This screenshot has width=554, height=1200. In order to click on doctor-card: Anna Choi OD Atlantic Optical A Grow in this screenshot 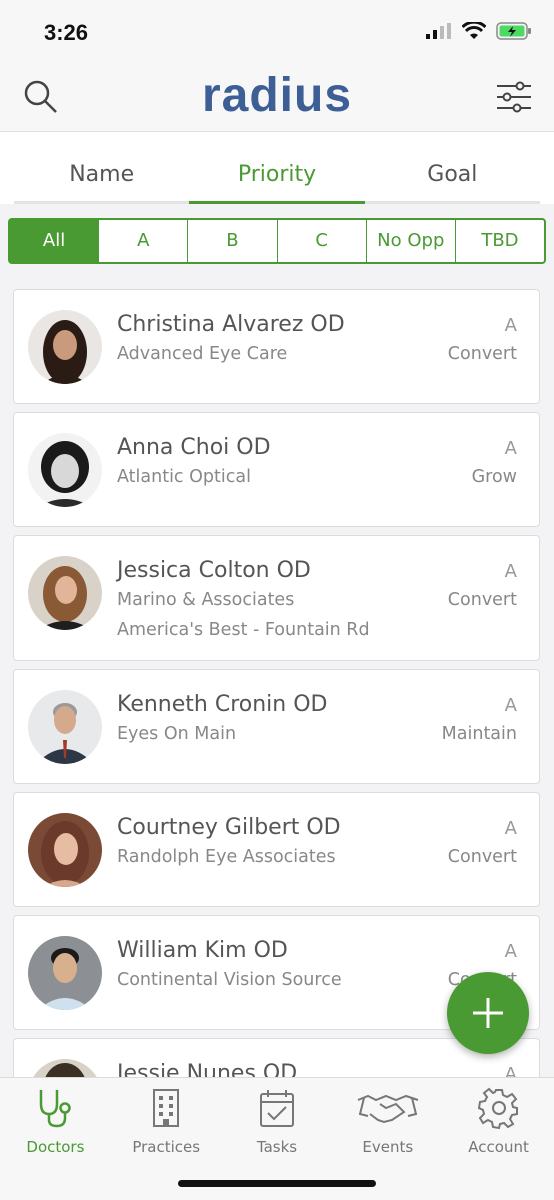, I will do `click(276, 469)`.